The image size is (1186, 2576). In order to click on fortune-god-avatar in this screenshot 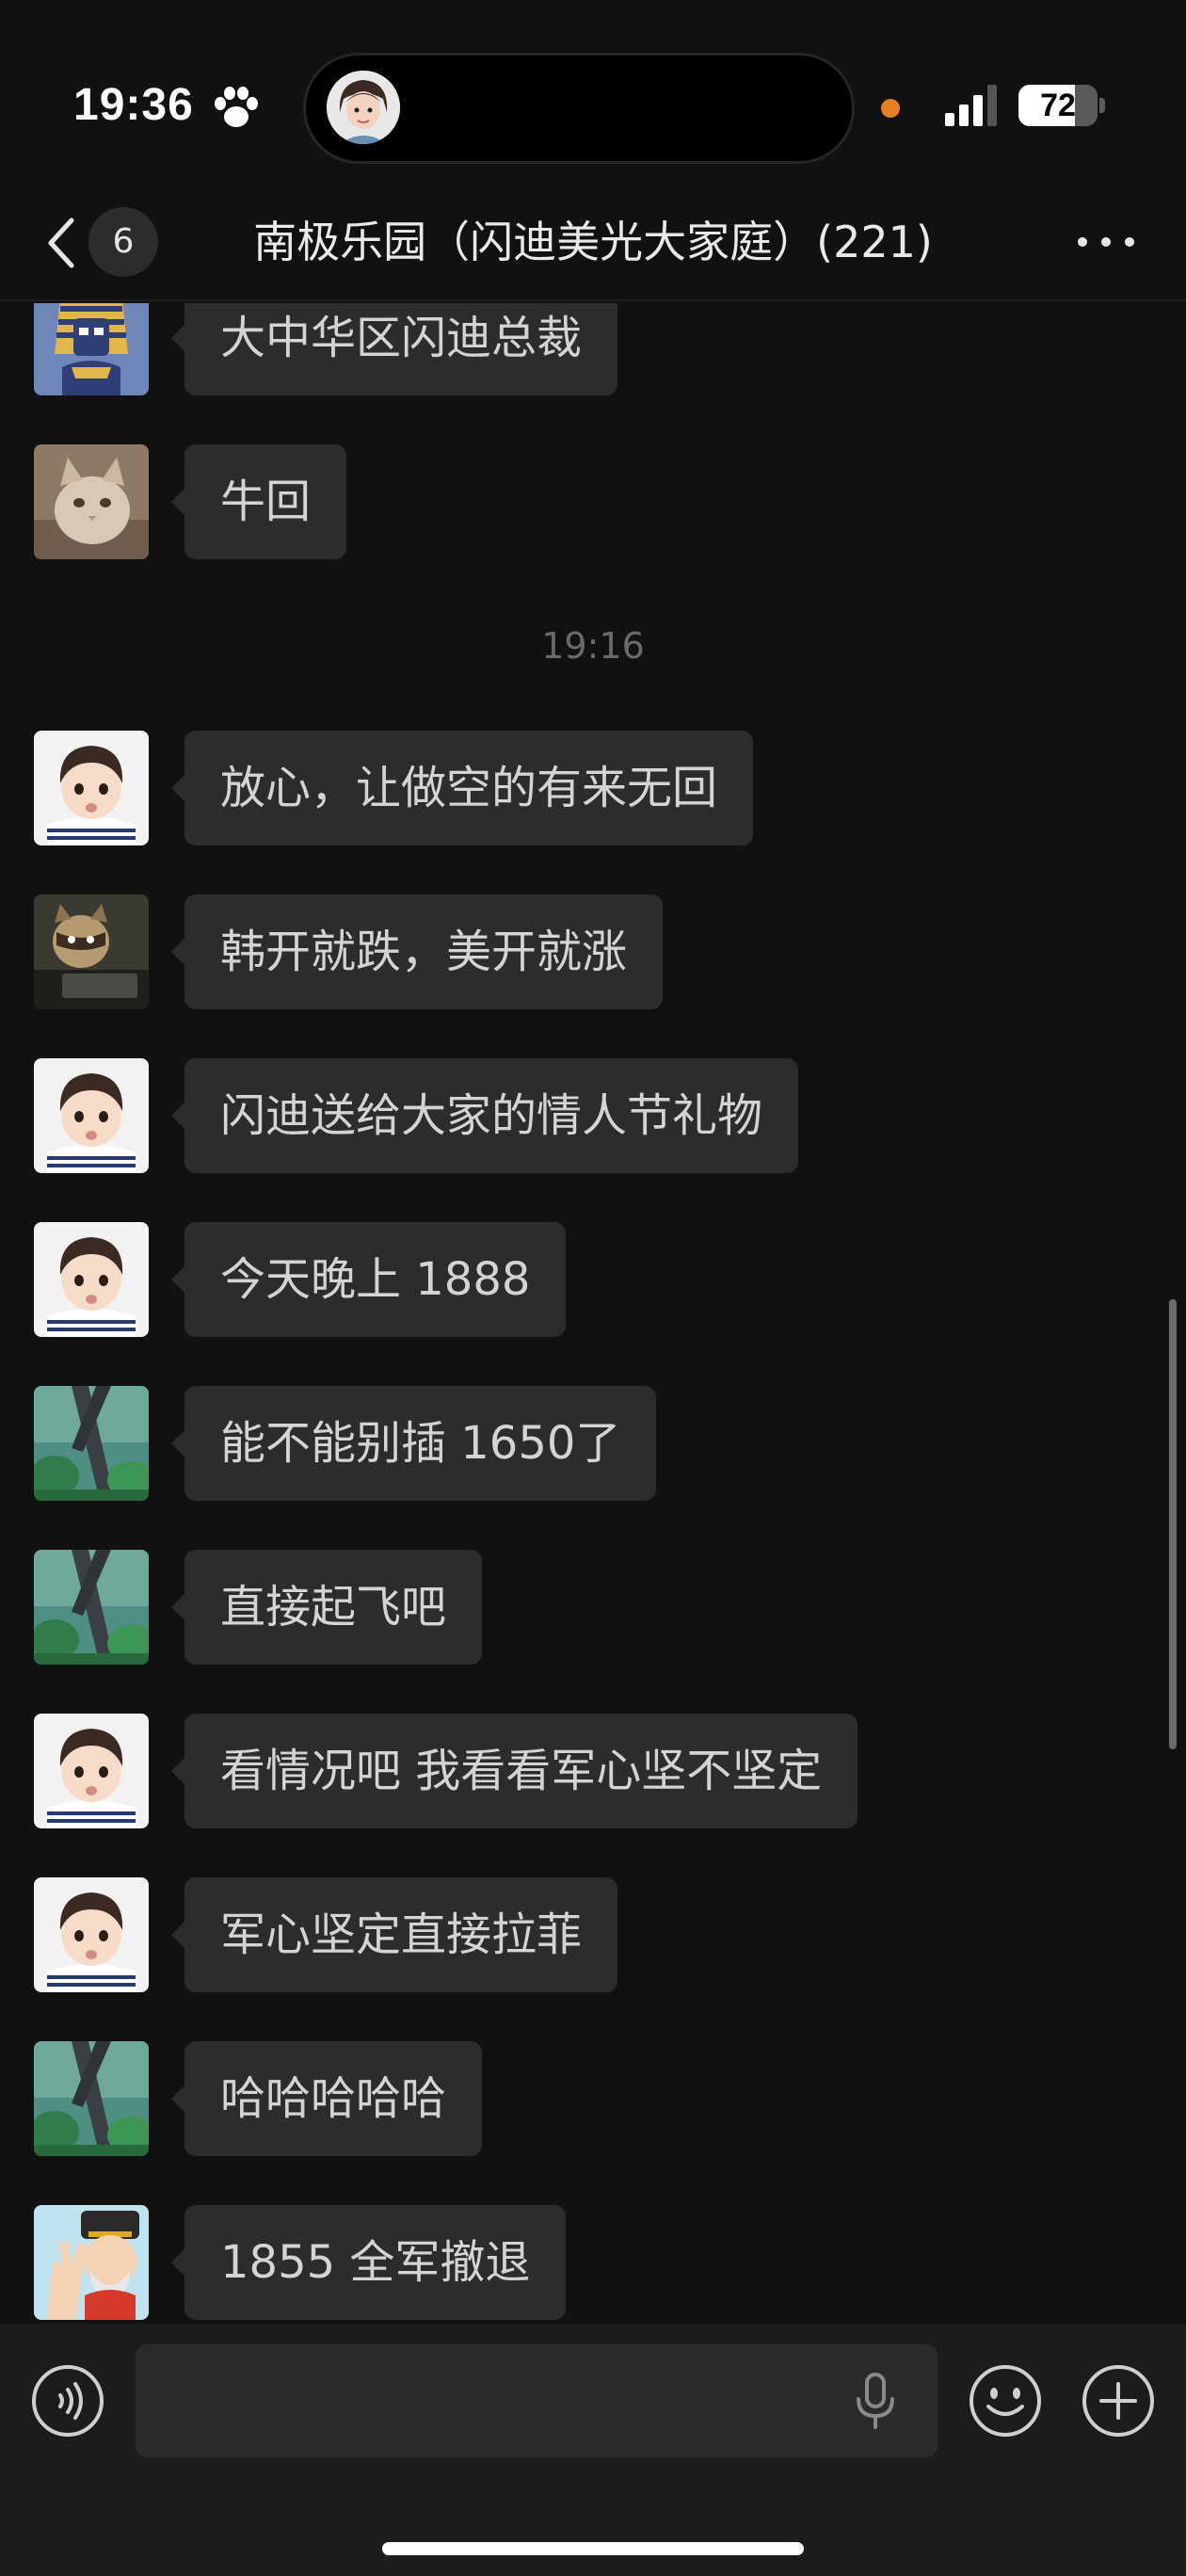, I will do `click(91, 2262)`.